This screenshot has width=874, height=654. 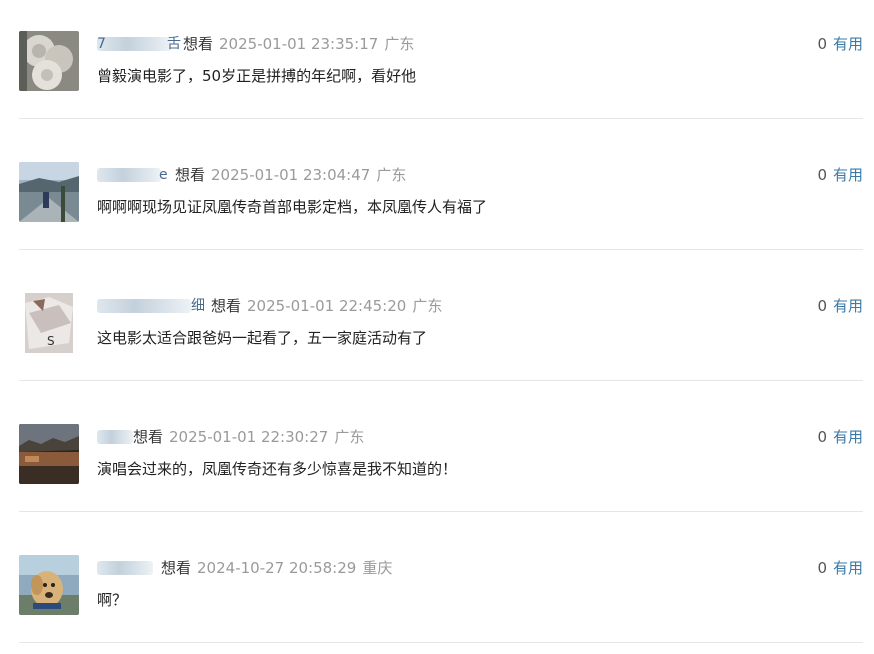 I want to click on comment-text: 曾毅演电影了，50岁正是拼搏的年纪啊，看好他, so click(x=257, y=76).